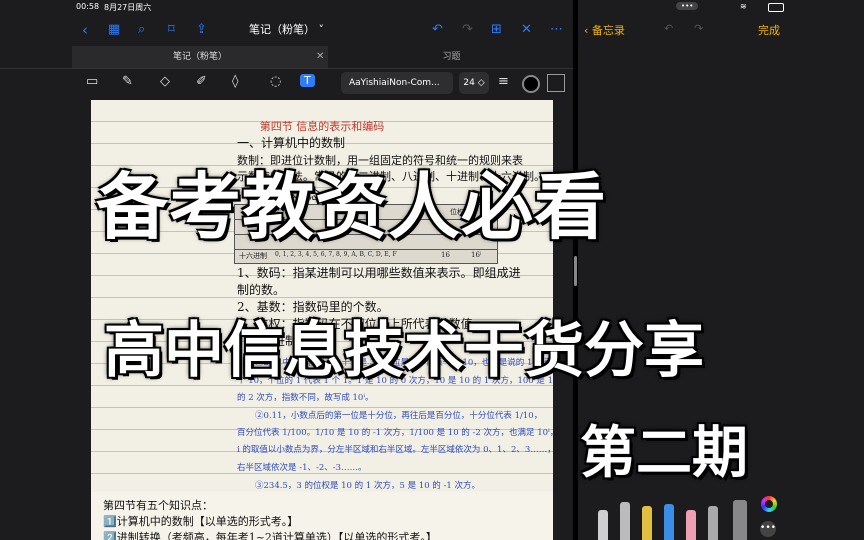 This screenshot has width=864, height=540. What do you see at coordinates (769, 504) in the screenshot?
I see `color-picker-icon` at bounding box center [769, 504].